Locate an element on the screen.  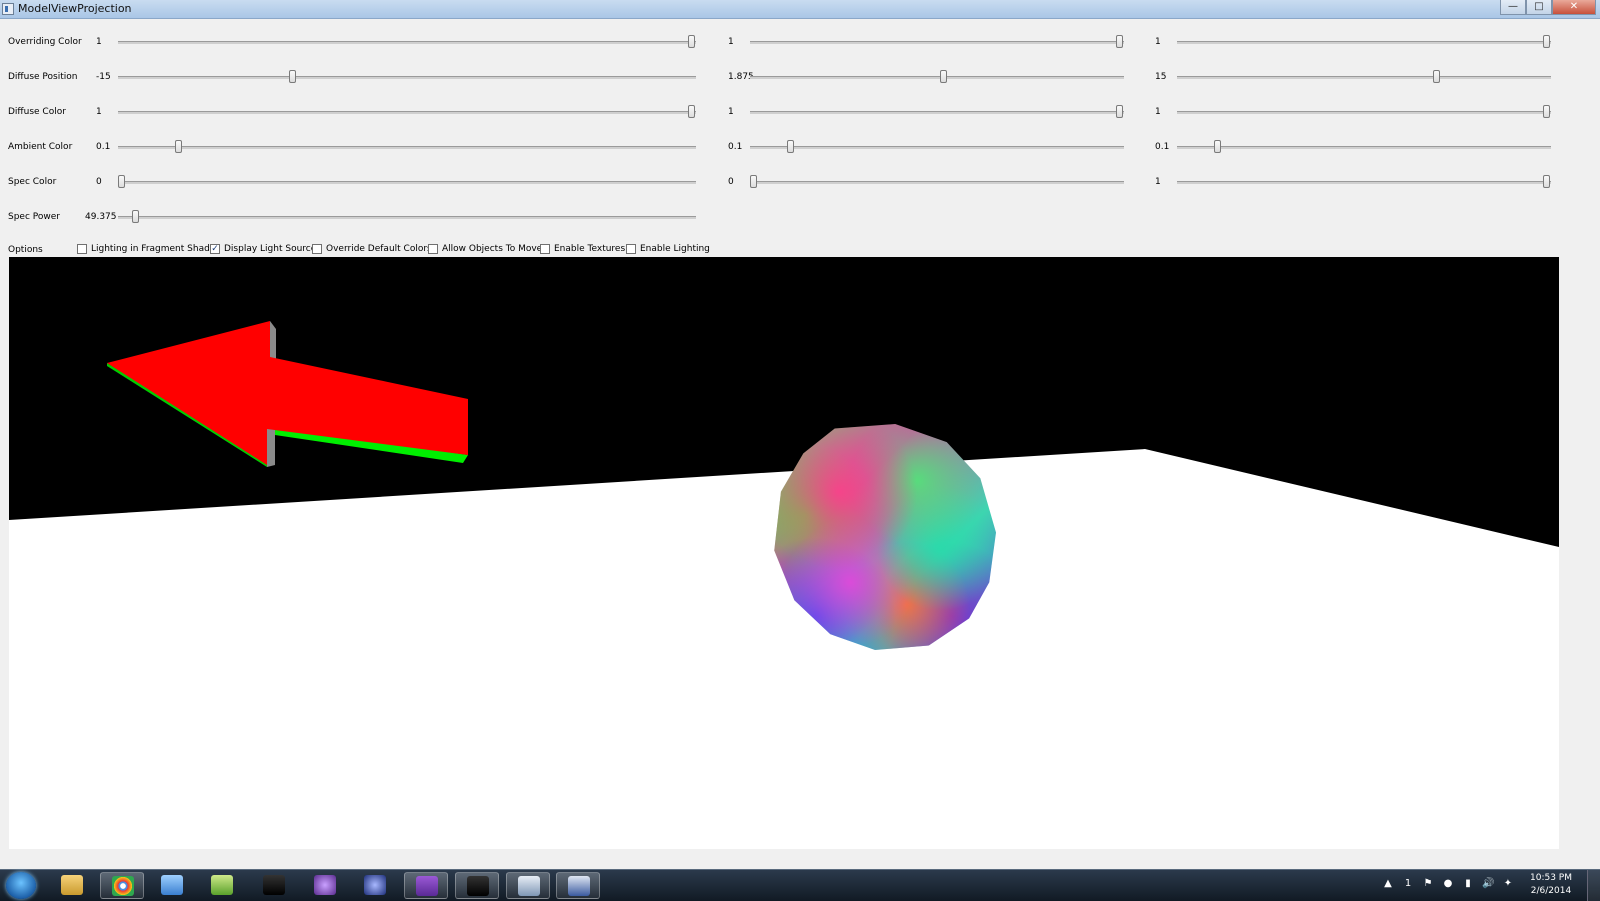
eclipse-purple-glyph-icon is located at coordinates (325, 885).